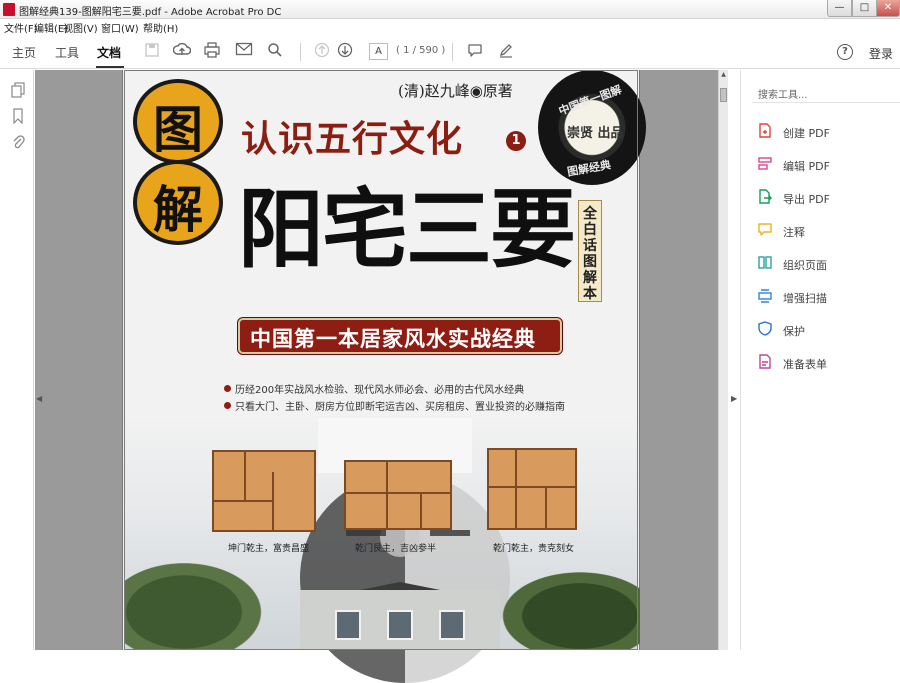 This screenshot has height=683, width=900. Describe the element at coordinates (723, 75) in the screenshot. I see `scroll-up-arrow-icon: ▲` at that location.